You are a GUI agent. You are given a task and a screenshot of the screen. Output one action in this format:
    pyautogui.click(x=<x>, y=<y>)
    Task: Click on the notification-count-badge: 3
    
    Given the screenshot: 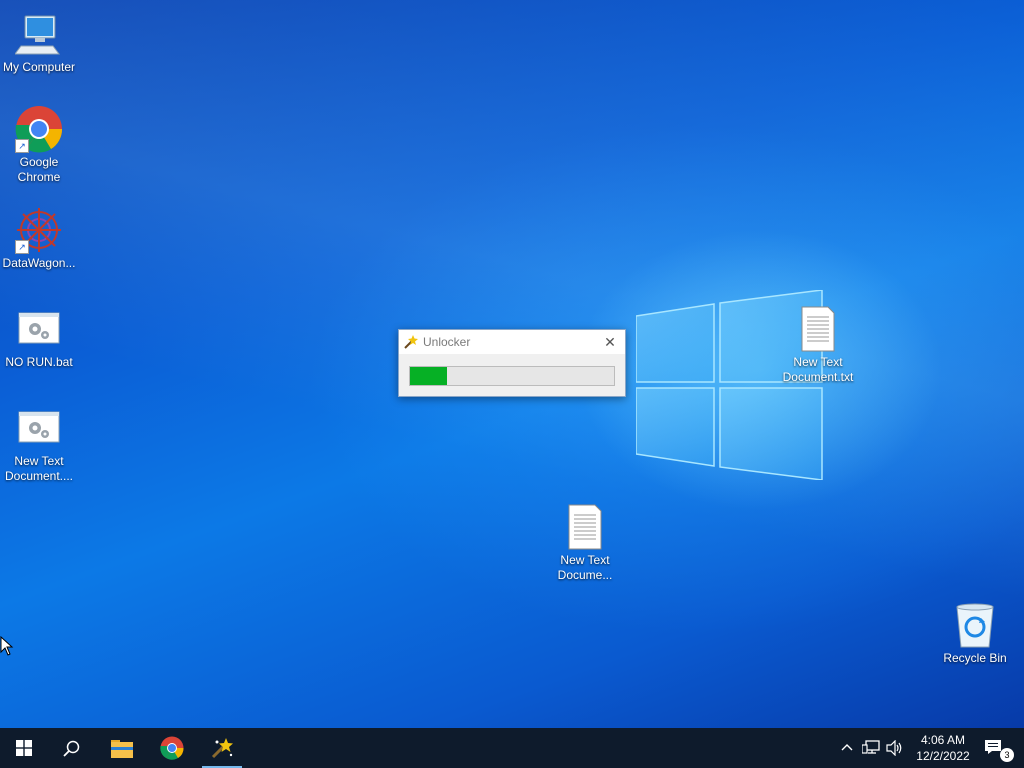 What is the action you would take?
    pyautogui.click(x=1007, y=755)
    